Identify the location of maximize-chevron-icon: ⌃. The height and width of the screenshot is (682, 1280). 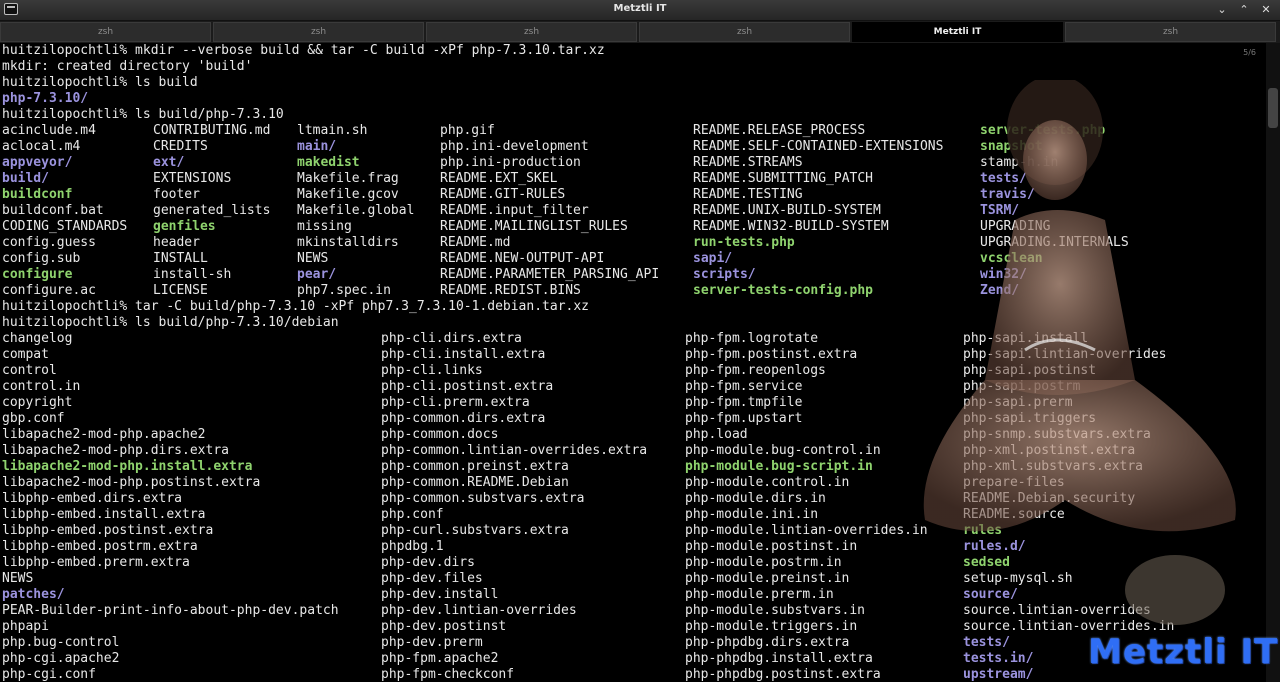
(1244, 10).